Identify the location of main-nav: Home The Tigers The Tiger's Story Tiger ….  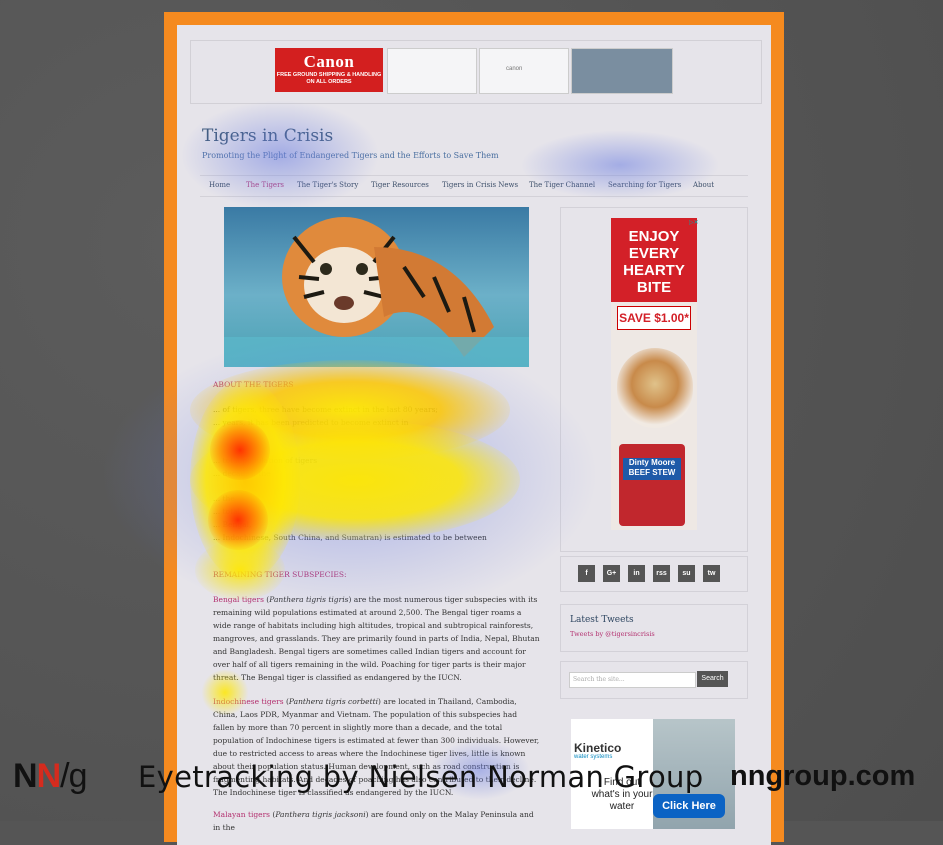
(474, 186).